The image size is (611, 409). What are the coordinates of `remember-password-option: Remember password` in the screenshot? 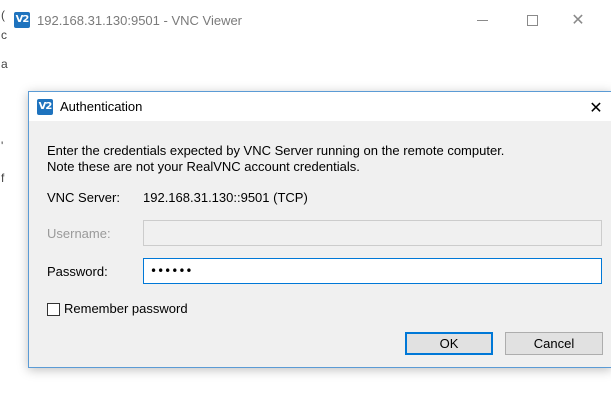 It's located at (117, 309).